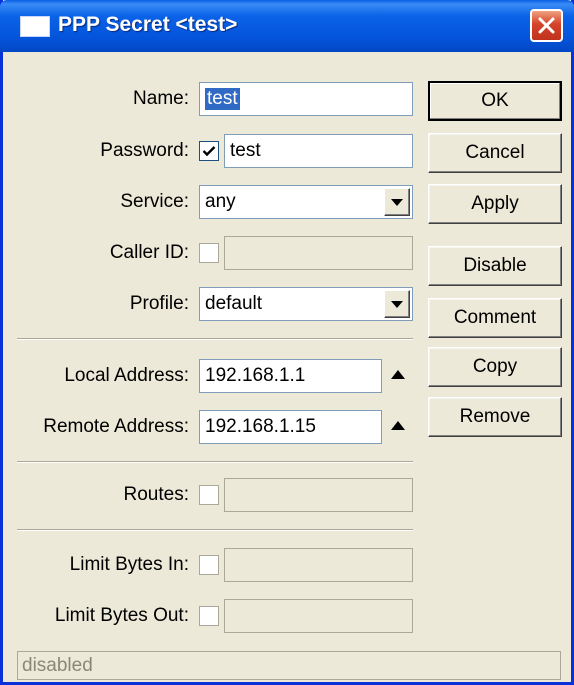 The height and width of the screenshot is (685, 574). I want to click on name-label: Name:, so click(161, 98).